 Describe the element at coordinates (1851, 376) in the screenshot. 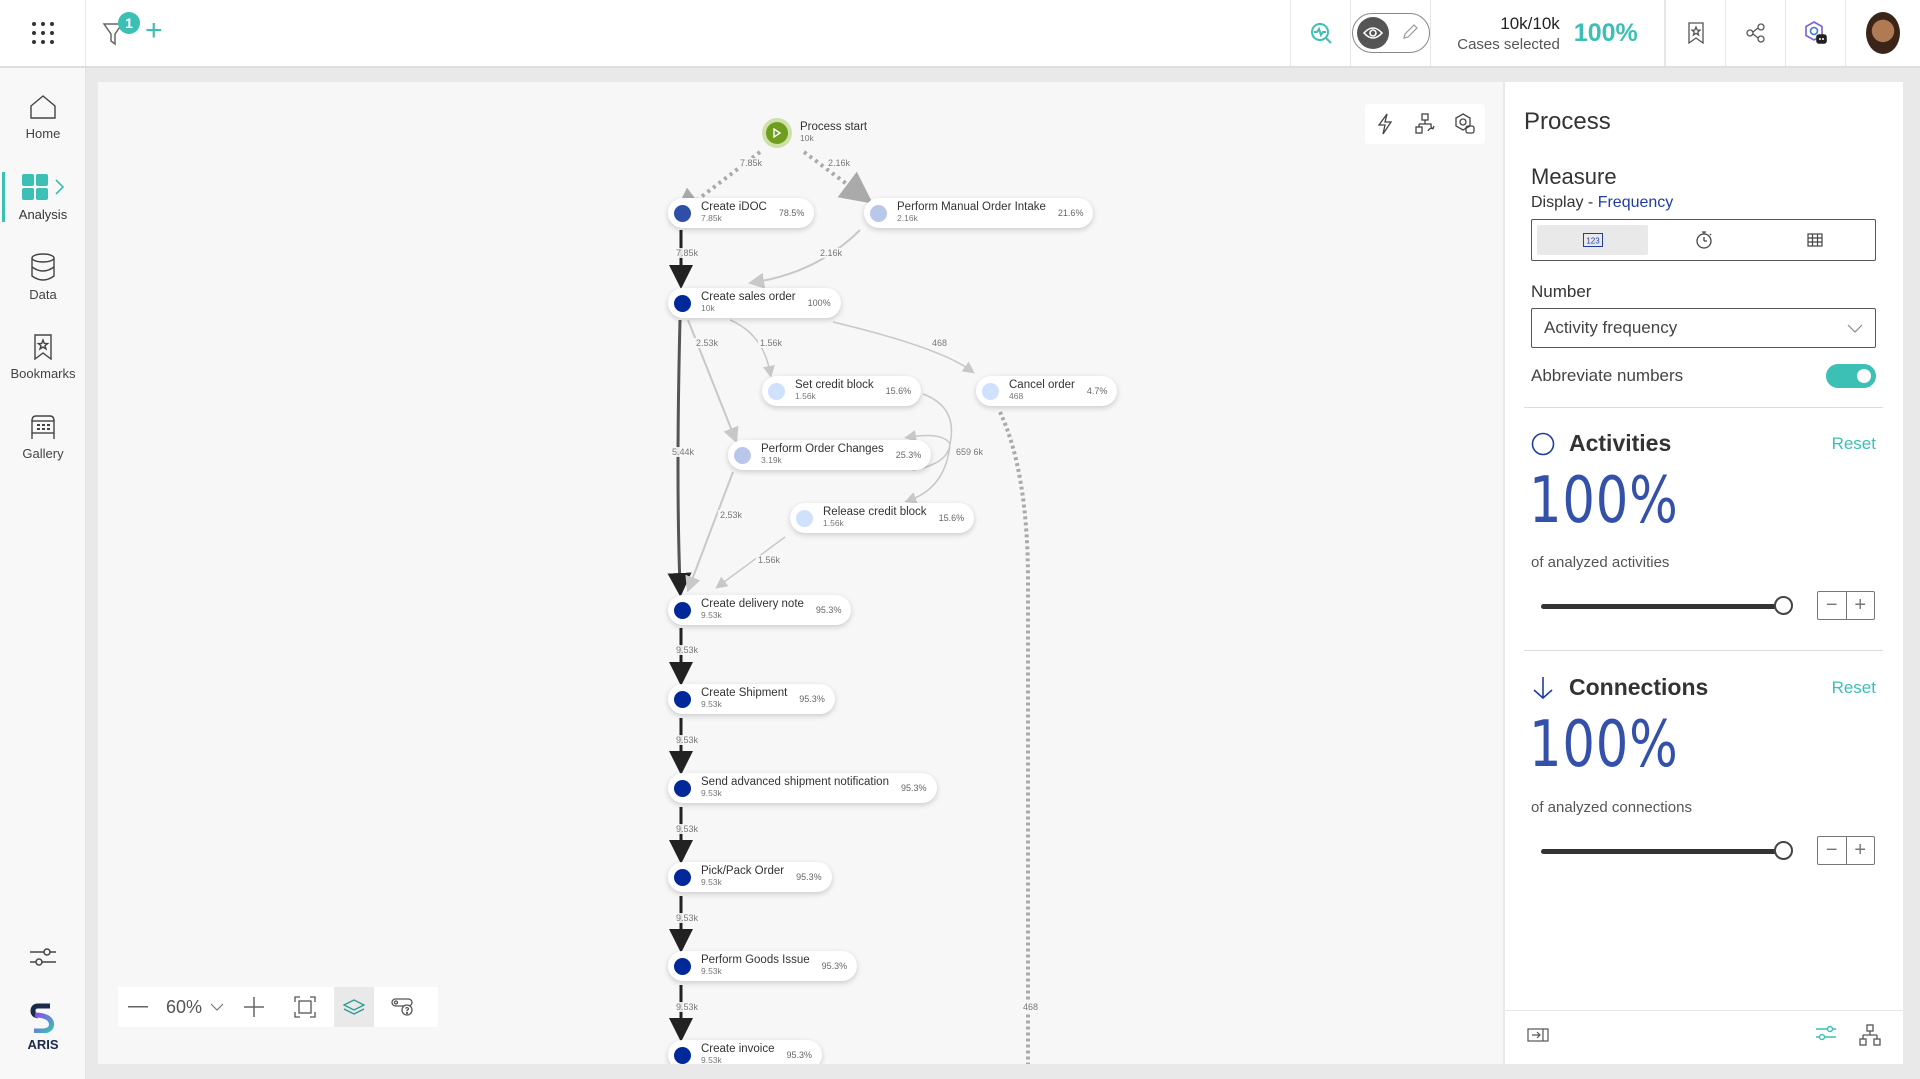

I see `abbreviate-numbers-toggle` at that location.